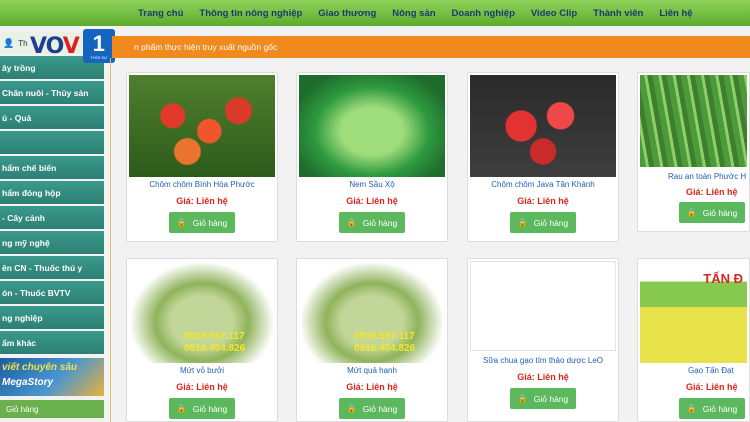  I want to click on channel-number: 1, so click(98, 43).